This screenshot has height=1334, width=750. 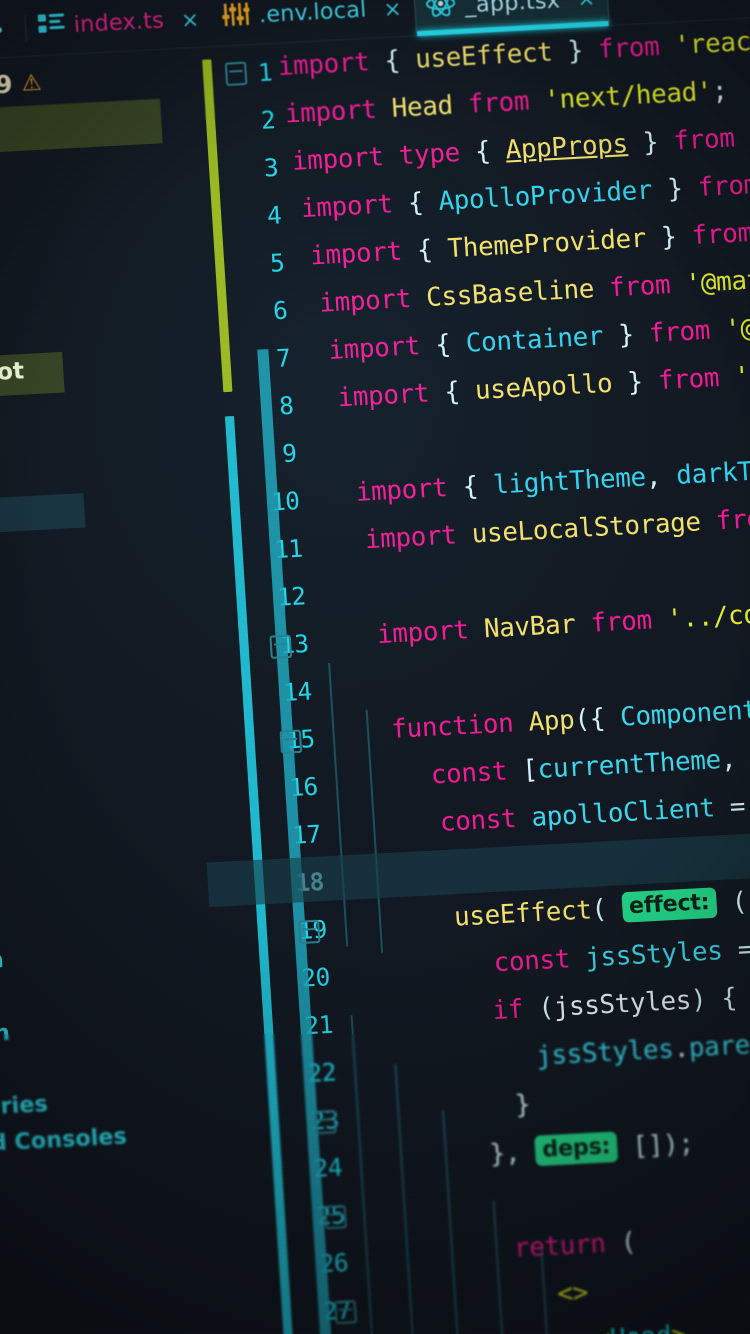 What do you see at coordinates (13, 32) in the screenshot?
I see `window-toolbar` at bounding box center [13, 32].